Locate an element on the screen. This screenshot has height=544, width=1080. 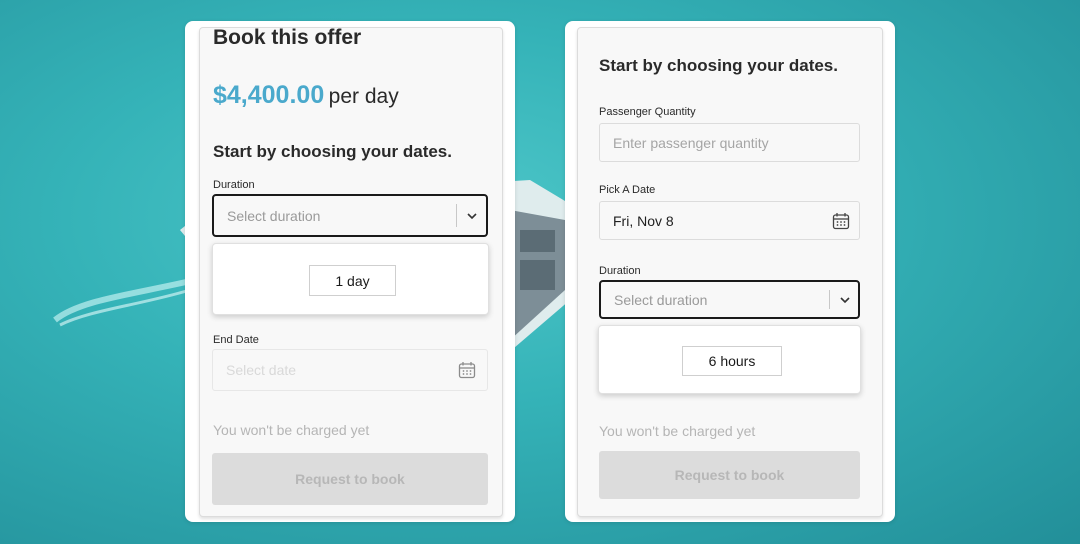
end-date-label: End Date is located at coordinates (236, 340).